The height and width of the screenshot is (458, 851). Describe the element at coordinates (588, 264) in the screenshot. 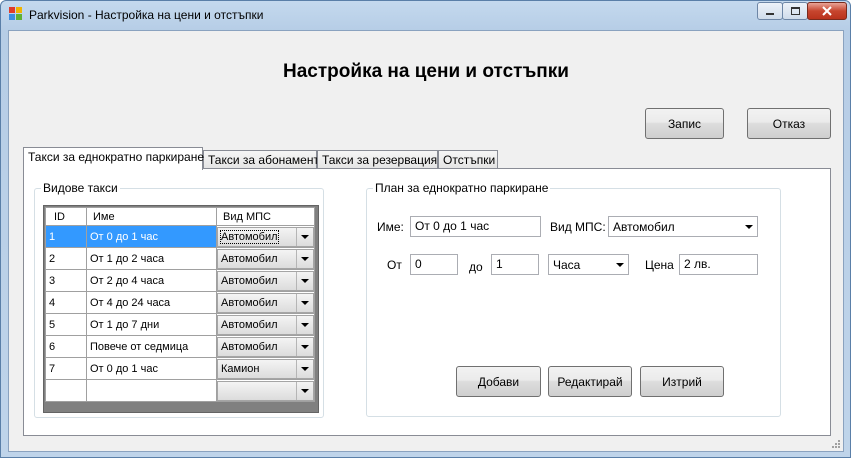

I see `time-unit-dropdown: Часа` at that location.